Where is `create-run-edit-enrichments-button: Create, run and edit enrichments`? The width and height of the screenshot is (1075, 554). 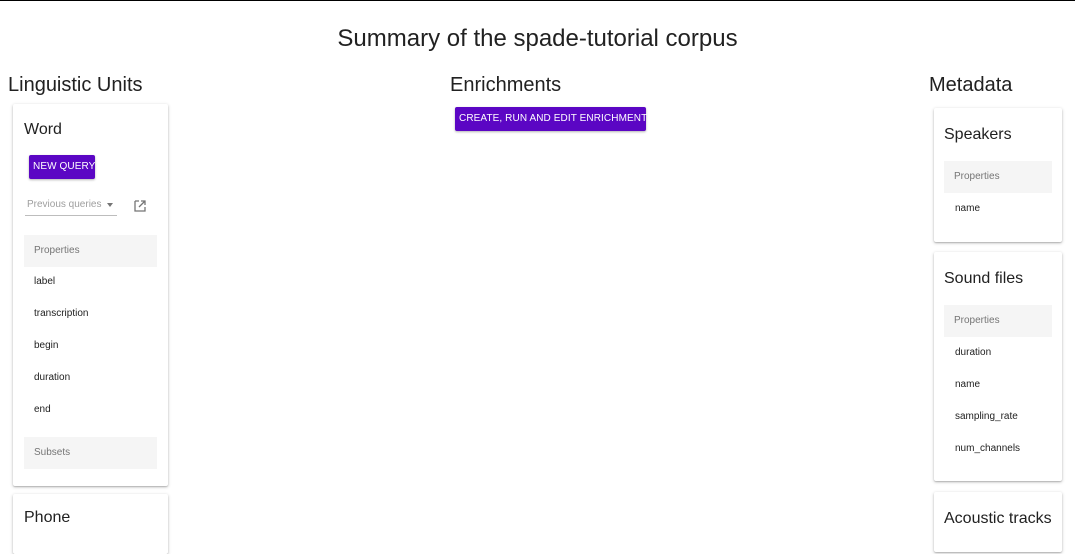
create-run-edit-enrichments-button: Create, run and edit enrichments is located at coordinates (554, 119).